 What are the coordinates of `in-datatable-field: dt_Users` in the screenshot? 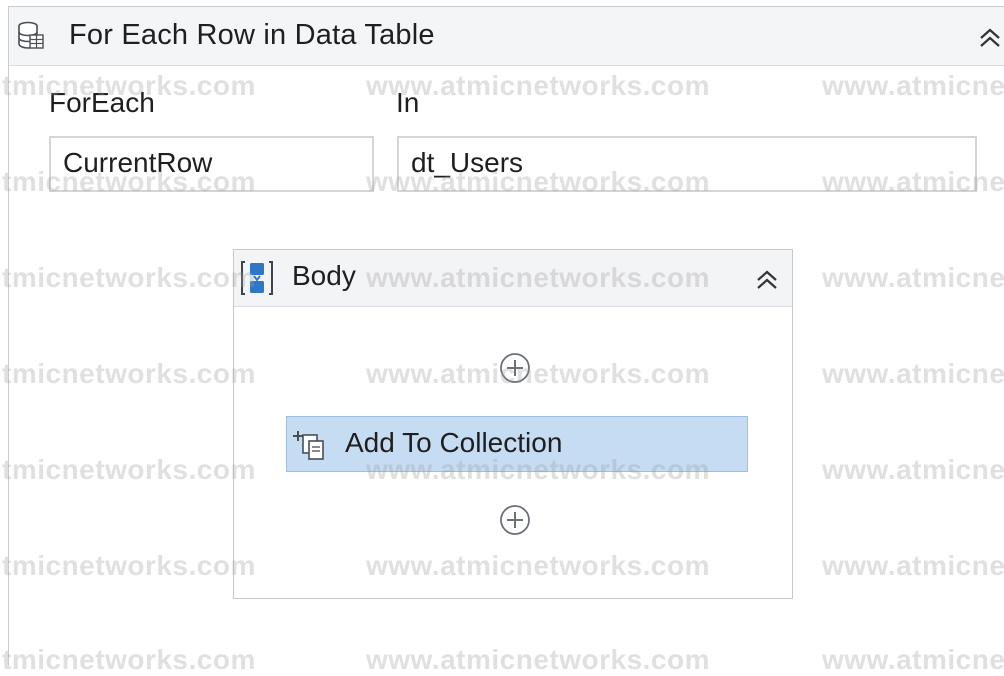 It's located at (687, 164).